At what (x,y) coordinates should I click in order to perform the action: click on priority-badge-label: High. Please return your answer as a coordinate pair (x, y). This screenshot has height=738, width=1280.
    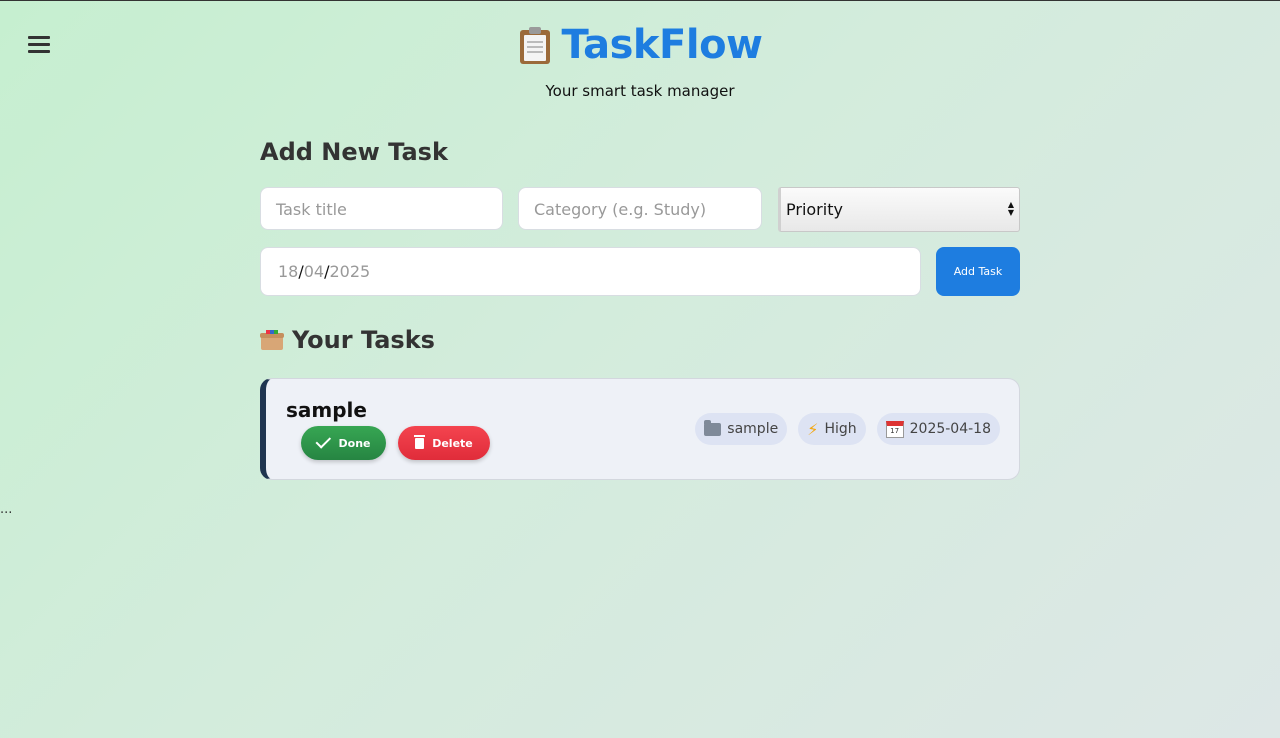
    Looking at the image, I should click on (840, 429).